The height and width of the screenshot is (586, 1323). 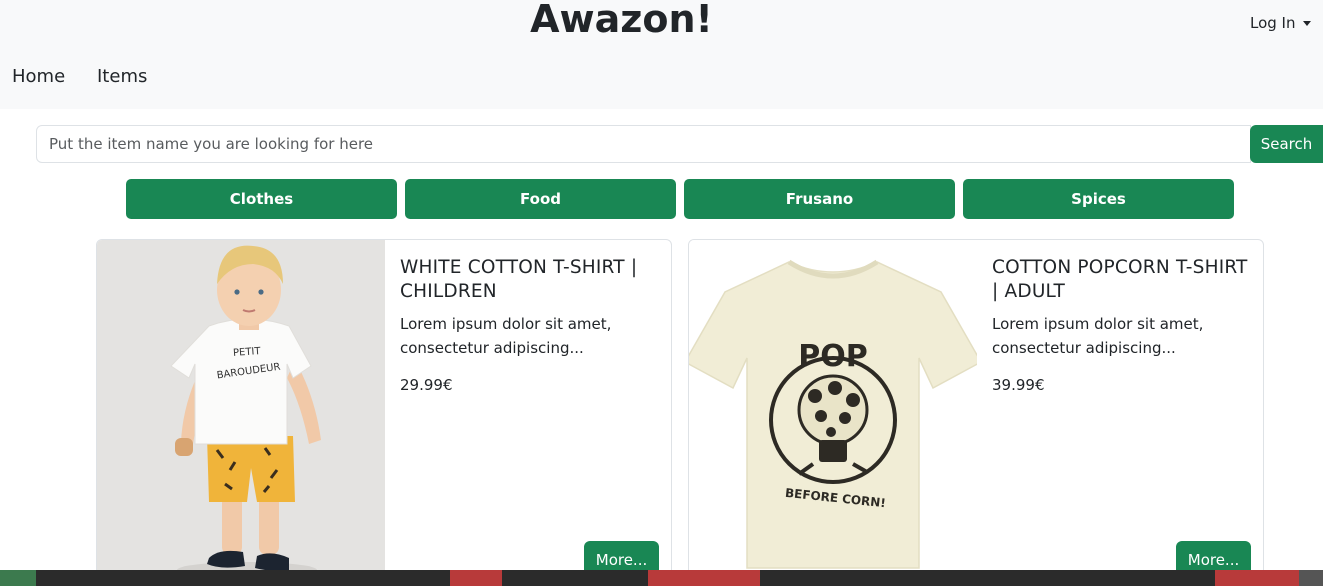 What do you see at coordinates (426, 385) in the screenshot?
I see `product-price: 29.99€` at bounding box center [426, 385].